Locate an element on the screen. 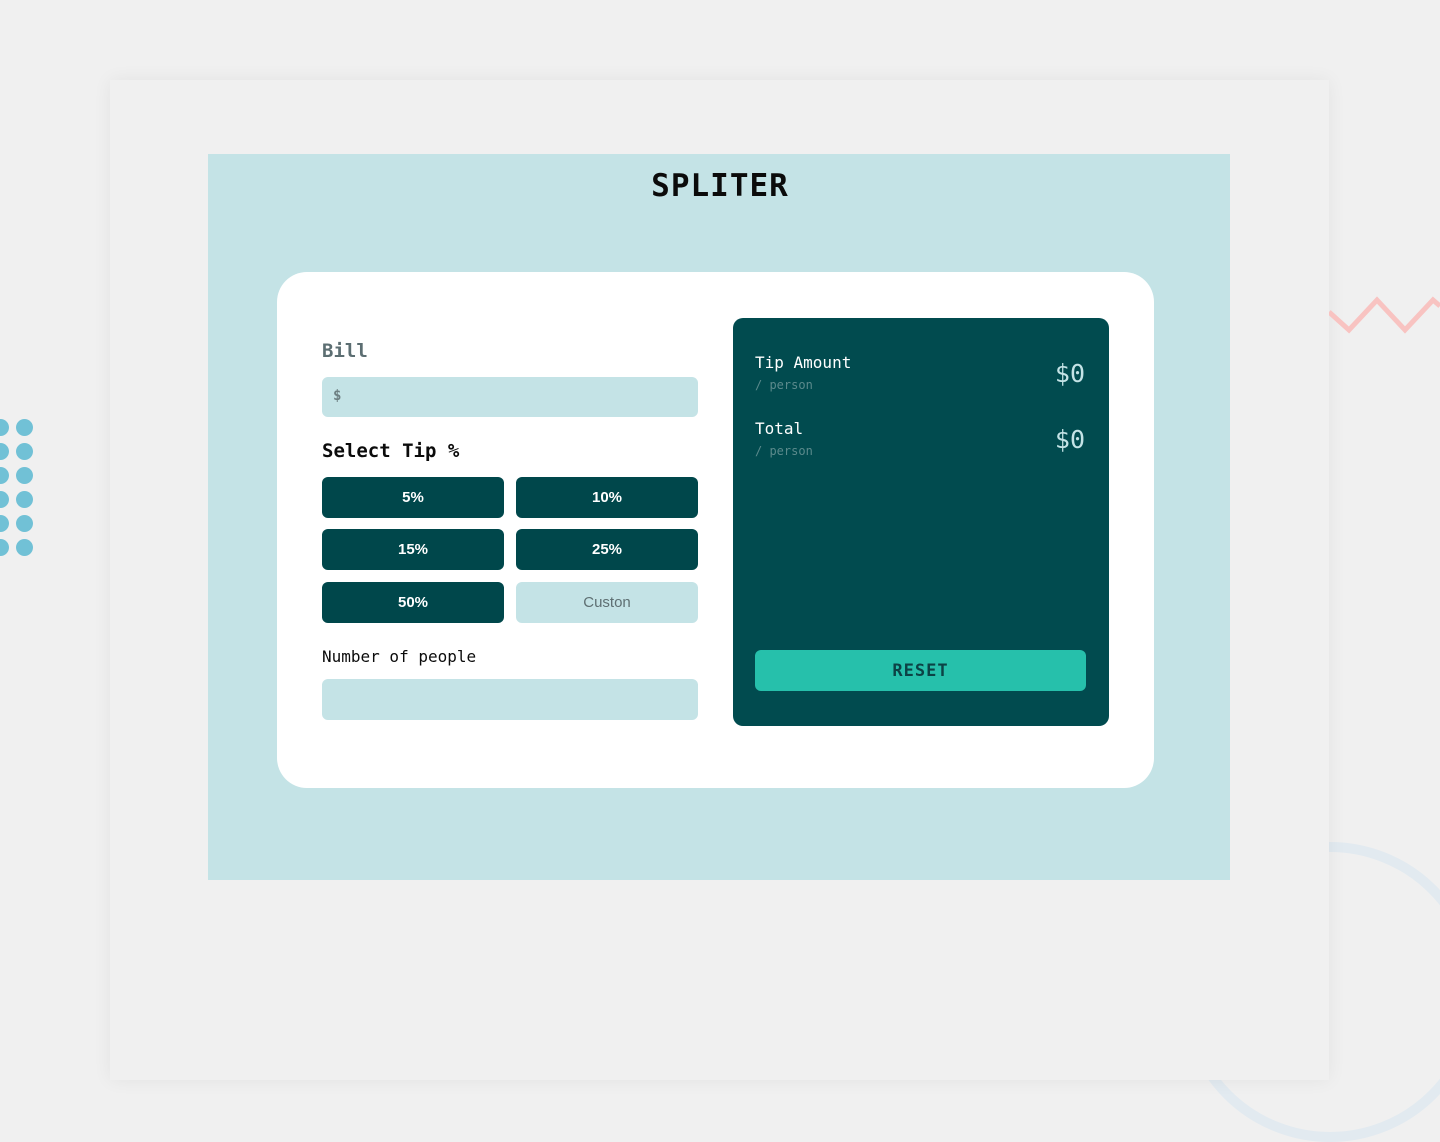 This screenshot has height=1142, width=1440. bill-input is located at coordinates (522, 398).